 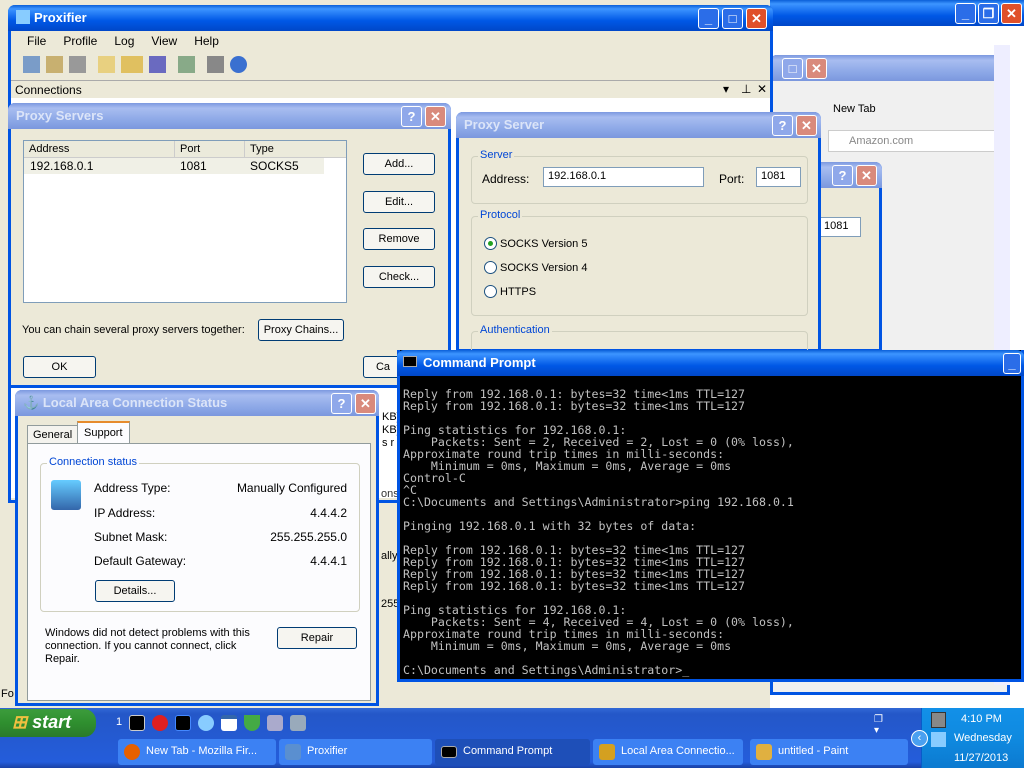 I want to click on taskbar-paint: untitled - Paint, so click(x=829, y=752).